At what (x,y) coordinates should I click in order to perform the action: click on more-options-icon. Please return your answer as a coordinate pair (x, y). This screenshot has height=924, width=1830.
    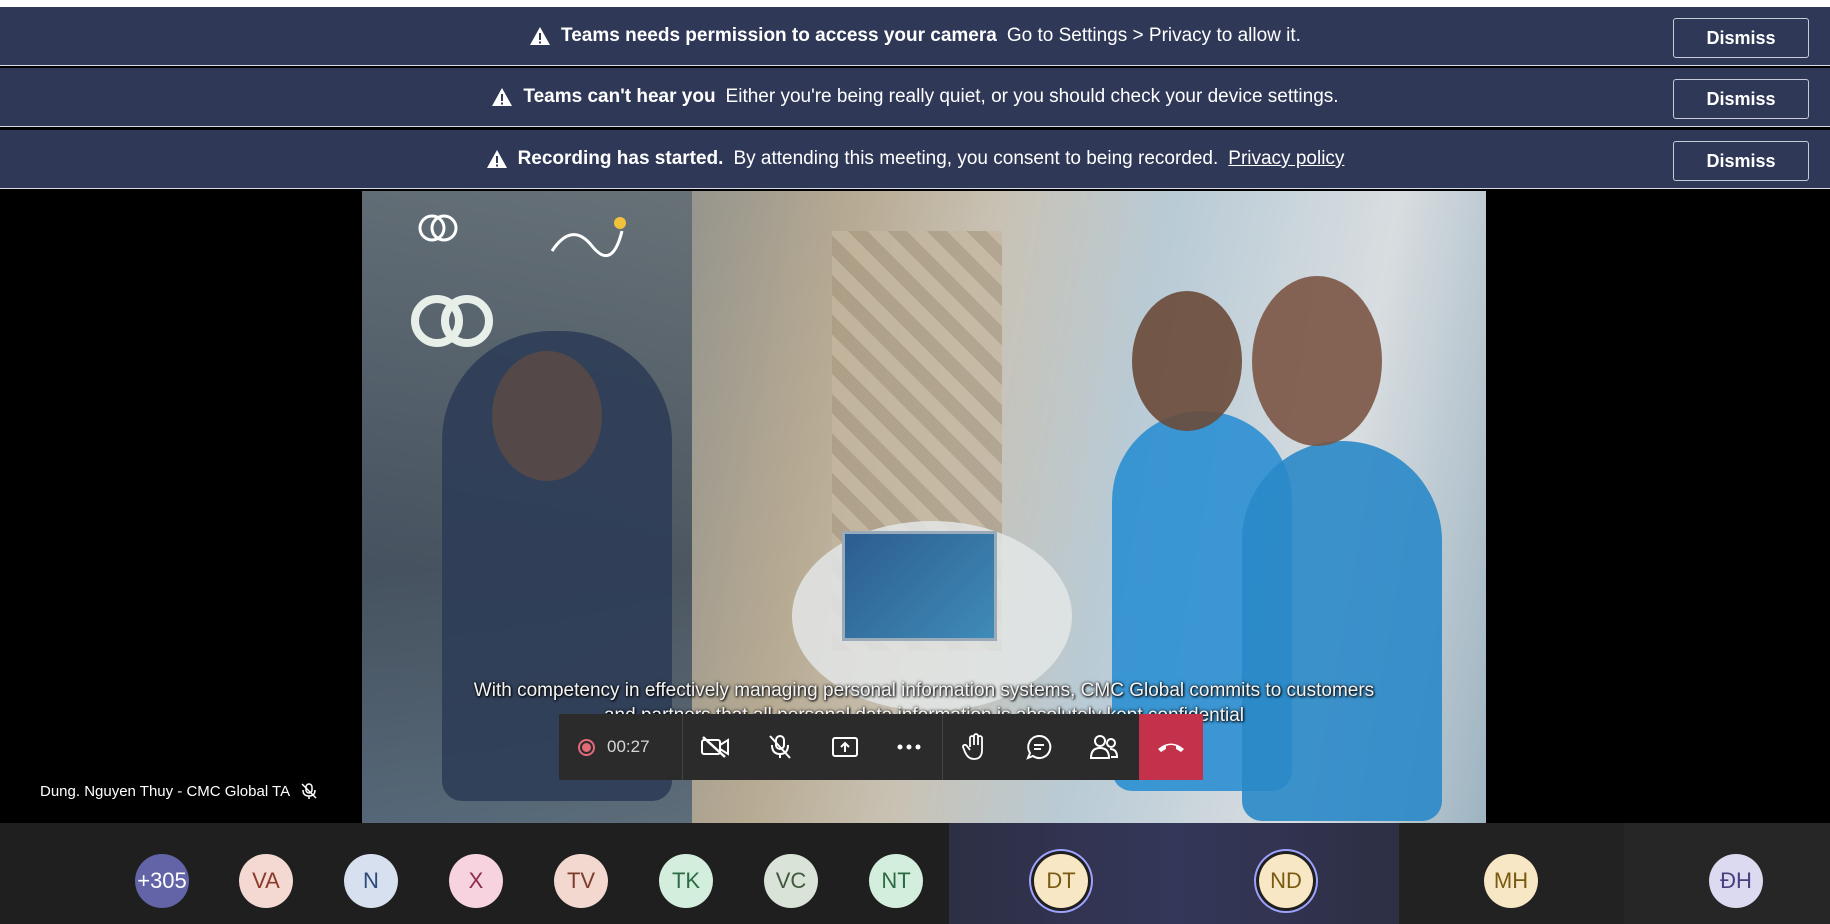
    Looking at the image, I should click on (909, 747).